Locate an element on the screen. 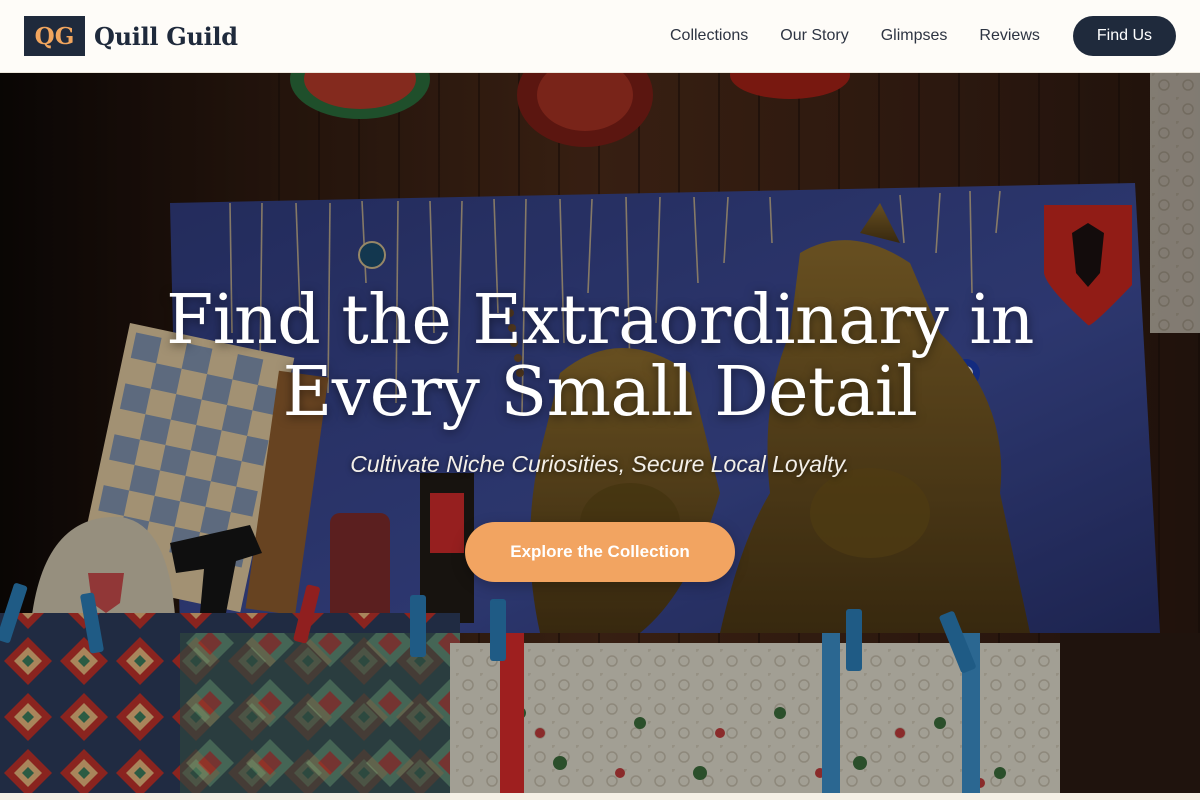  explore-collection-button: Explore the Collection is located at coordinates (600, 552).